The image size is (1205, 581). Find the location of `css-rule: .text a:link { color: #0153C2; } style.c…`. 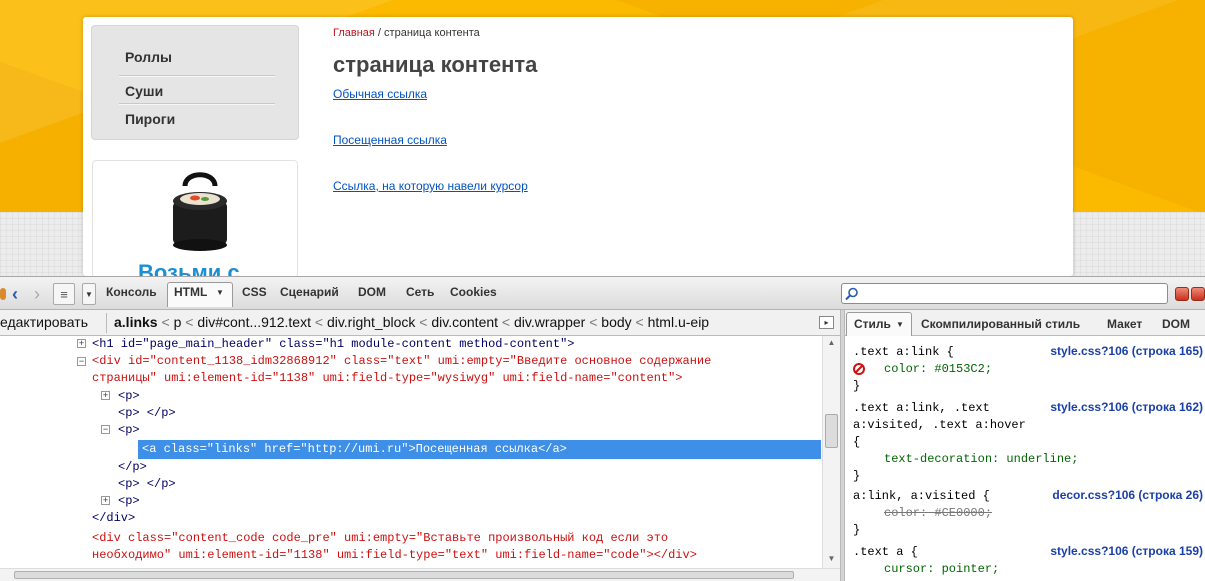

css-rule: .text a:link { color: #0153C2; } style.c… is located at coordinates (1028, 369).